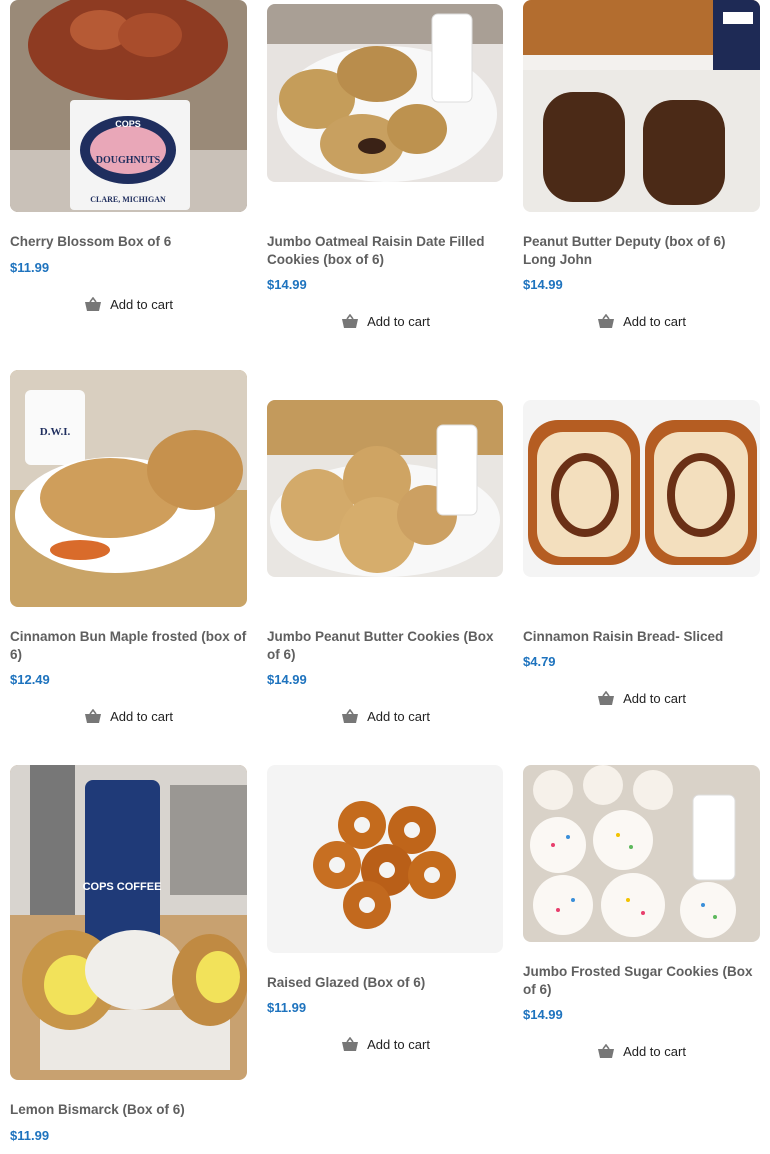  Describe the element at coordinates (128, 242) in the screenshot. I see `product-title: Cherry Blossom Box of 6` at that location.